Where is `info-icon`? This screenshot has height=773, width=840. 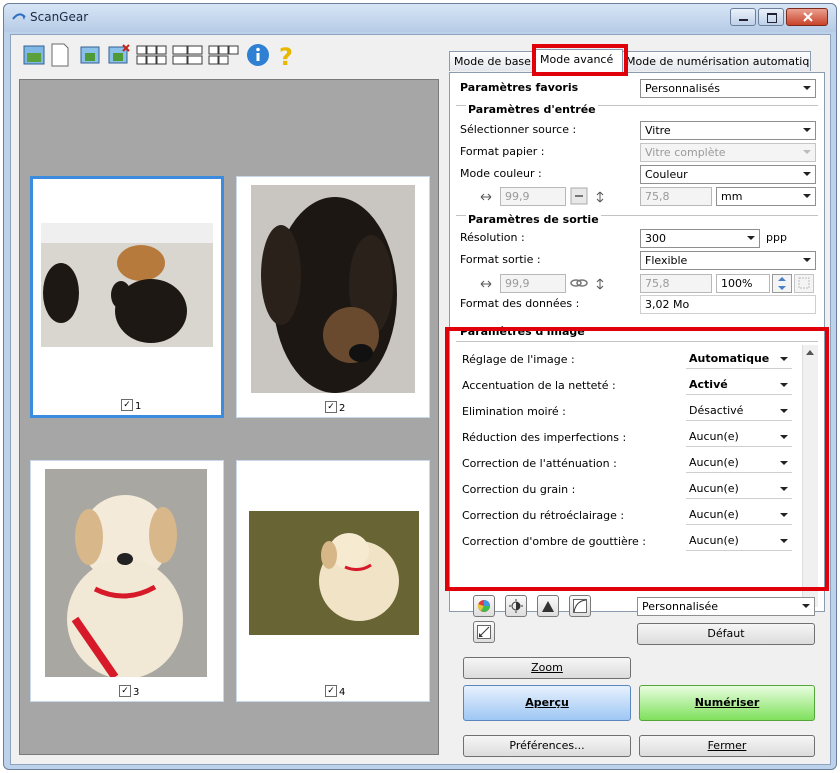 info-icon is located at coordinates (258, 55).